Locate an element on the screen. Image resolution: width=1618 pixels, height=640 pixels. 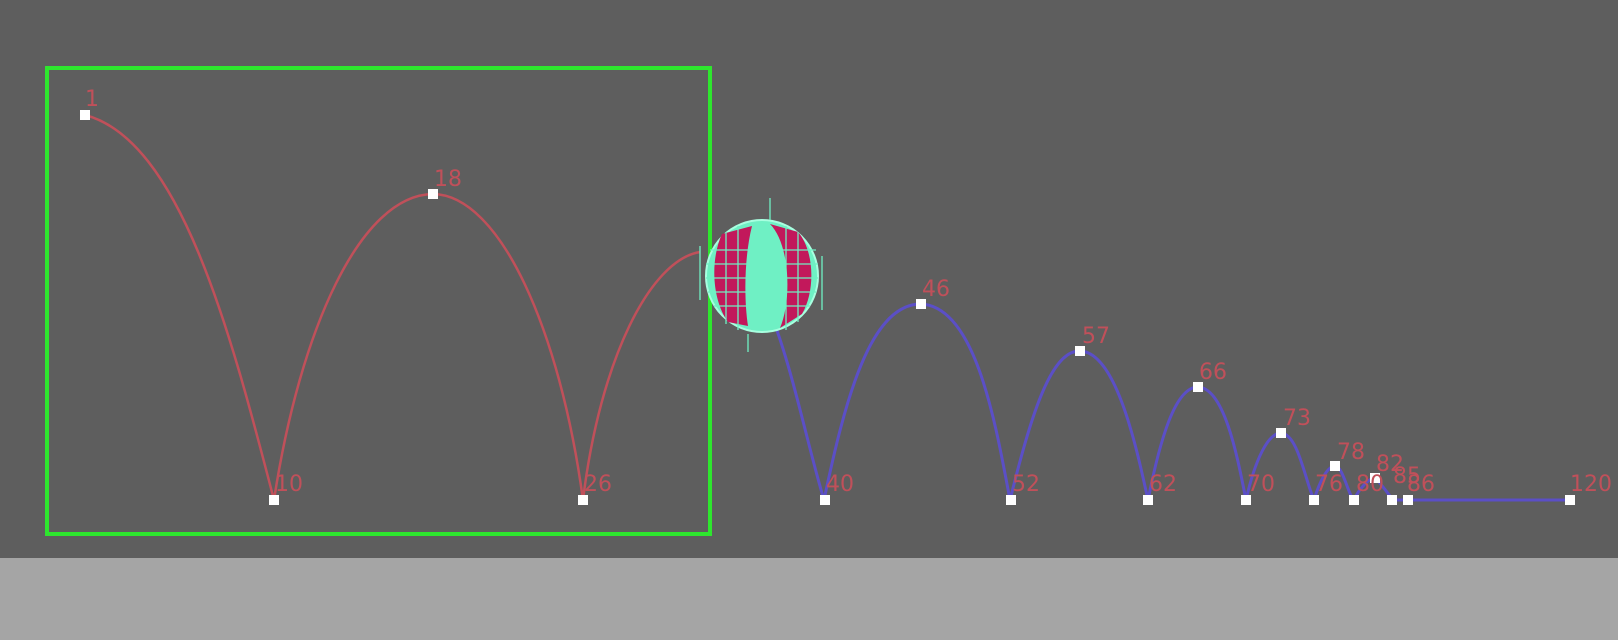
frame-label-57: 57 is located at coordinates (1096, 336).